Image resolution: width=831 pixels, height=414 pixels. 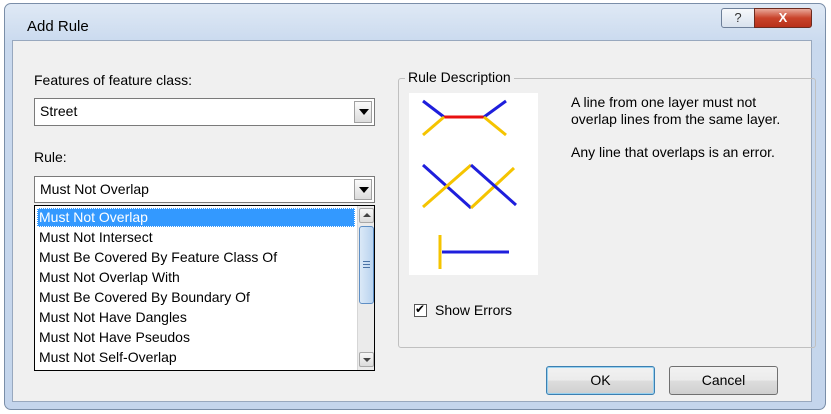 What do you see at coordinates (738, 18) in the screenshot?
I see `help-button: ?` at bounding box center [738, 18].